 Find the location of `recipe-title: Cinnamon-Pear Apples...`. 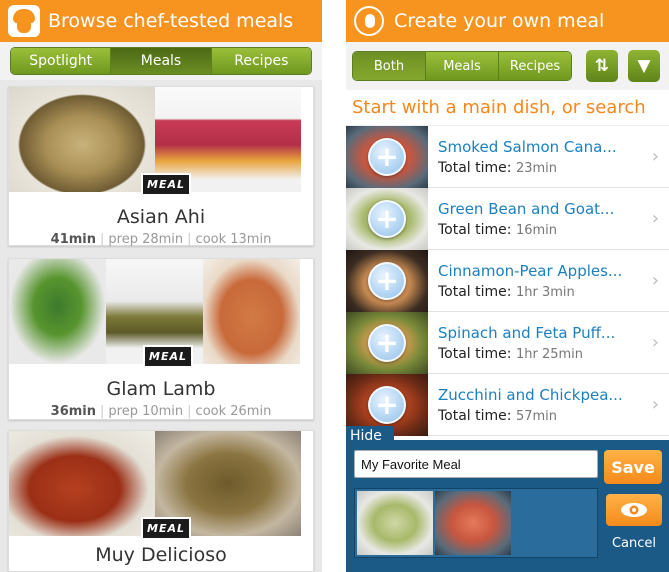

recipe-title: Cinnamon-Pear Apples... is located at coordinates (530, 270).